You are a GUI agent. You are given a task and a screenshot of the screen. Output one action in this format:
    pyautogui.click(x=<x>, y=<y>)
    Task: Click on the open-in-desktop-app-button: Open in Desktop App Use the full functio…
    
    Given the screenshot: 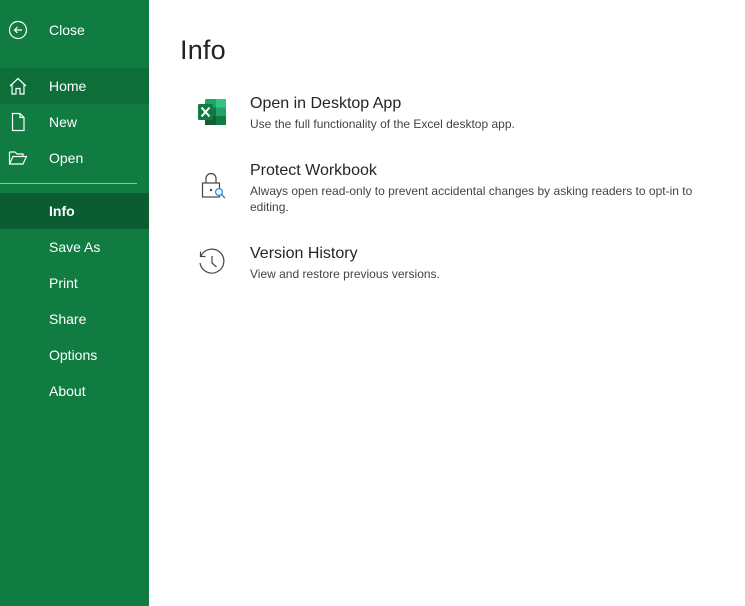 What is the action you would take?
    pyautogui.click(x=464, y=115)
    